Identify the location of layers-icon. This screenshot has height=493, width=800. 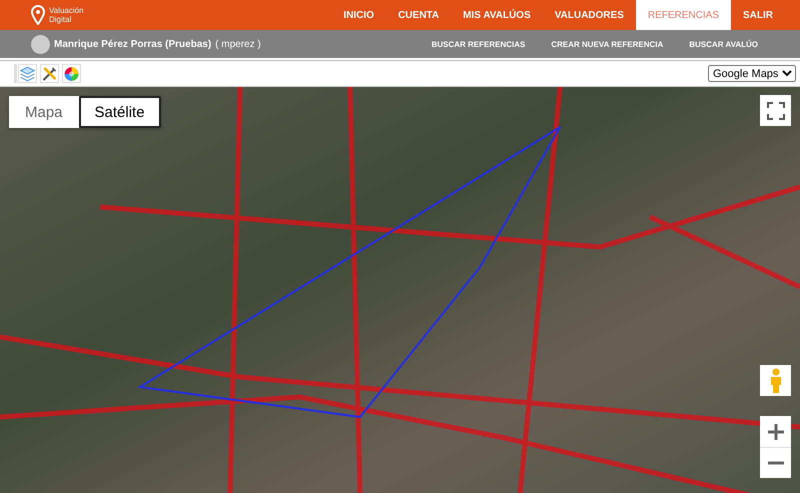
(27, 73).